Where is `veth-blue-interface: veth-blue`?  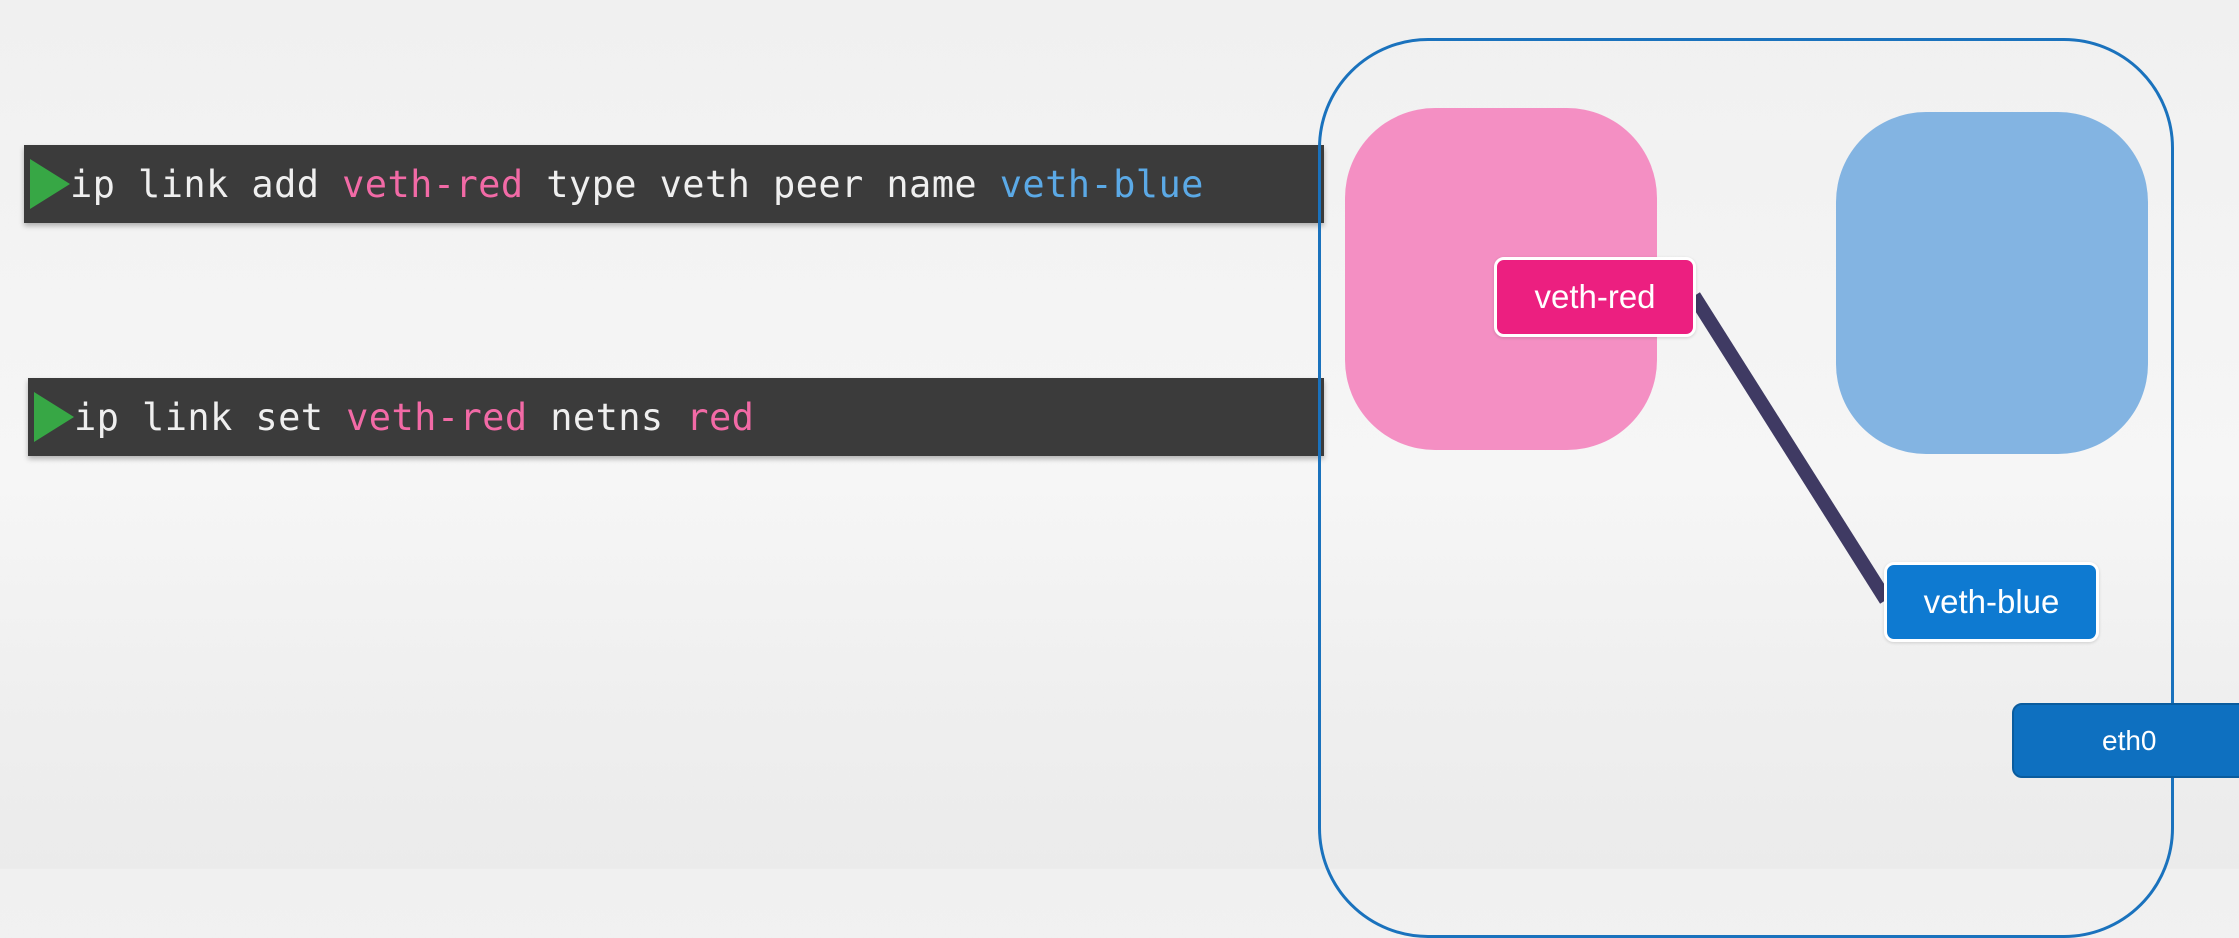 veth-blue-interface: veth-blue is located at coordinates (1991, 602).